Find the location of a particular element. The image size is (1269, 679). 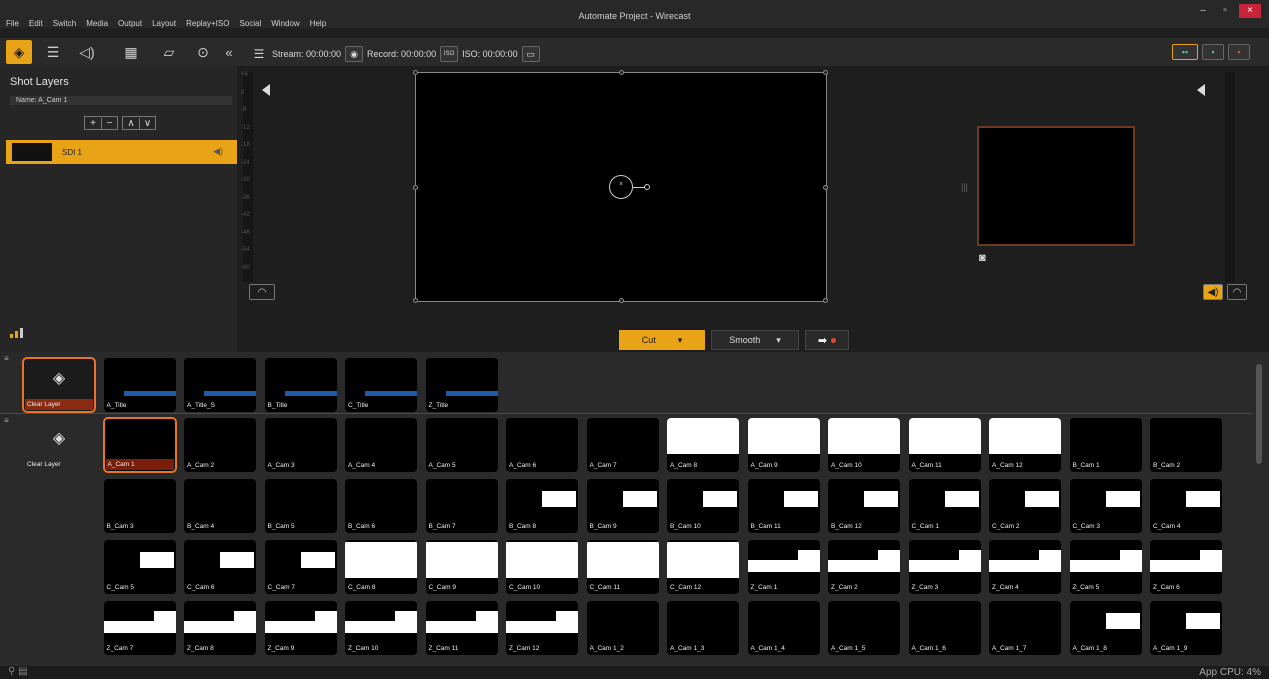

shot-thumbnail: Z_Cam 10 is located at coordinates (381, 628).